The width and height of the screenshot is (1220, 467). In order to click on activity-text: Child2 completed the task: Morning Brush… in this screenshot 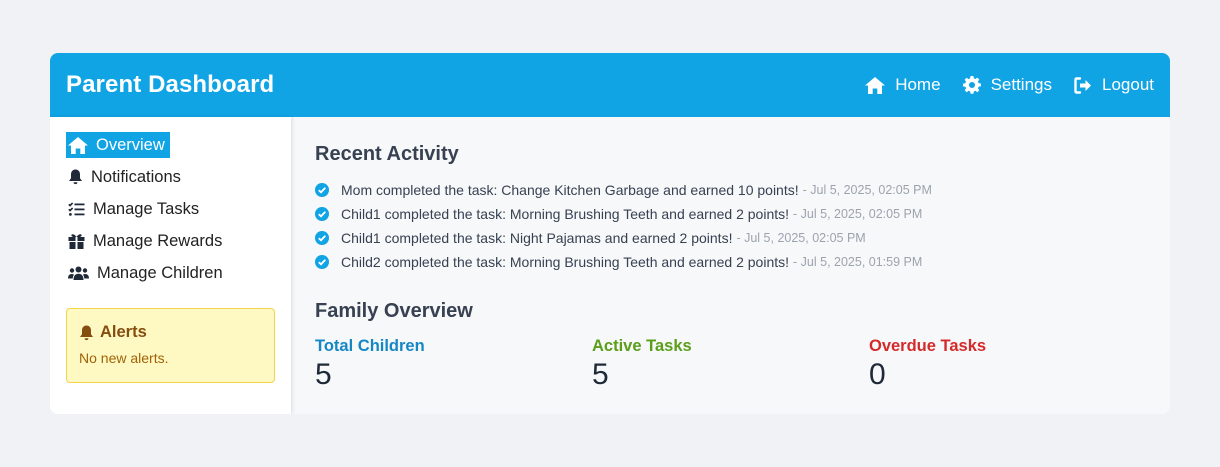, I will do `click(565, 262)`.